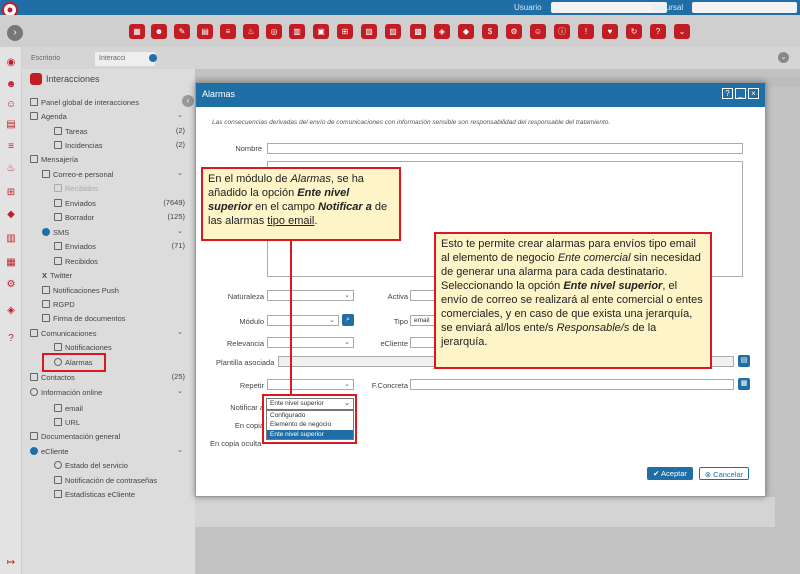  What do you see at coordinates (11, 311) in the screenshot?
I see `network-icon: ◈` at bounding box center [11, 311].